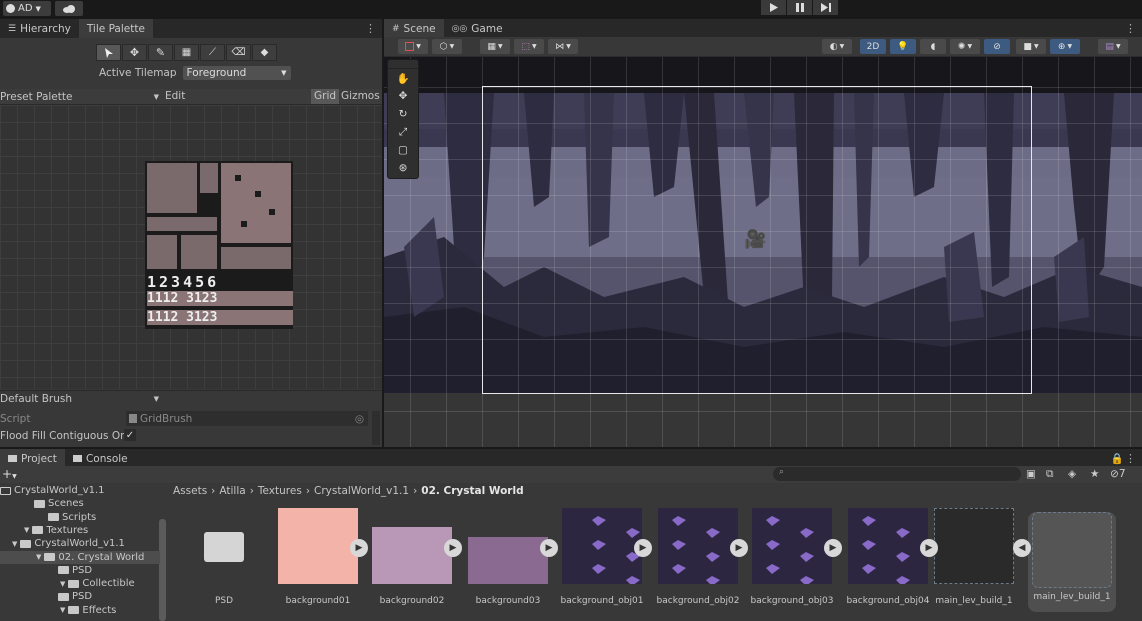 This screenshot has height=621, width=1142. What do you see at coordinates (9, 474) in the screenshot?
I see `create-button: +▼` at bounding box center [9, 474].